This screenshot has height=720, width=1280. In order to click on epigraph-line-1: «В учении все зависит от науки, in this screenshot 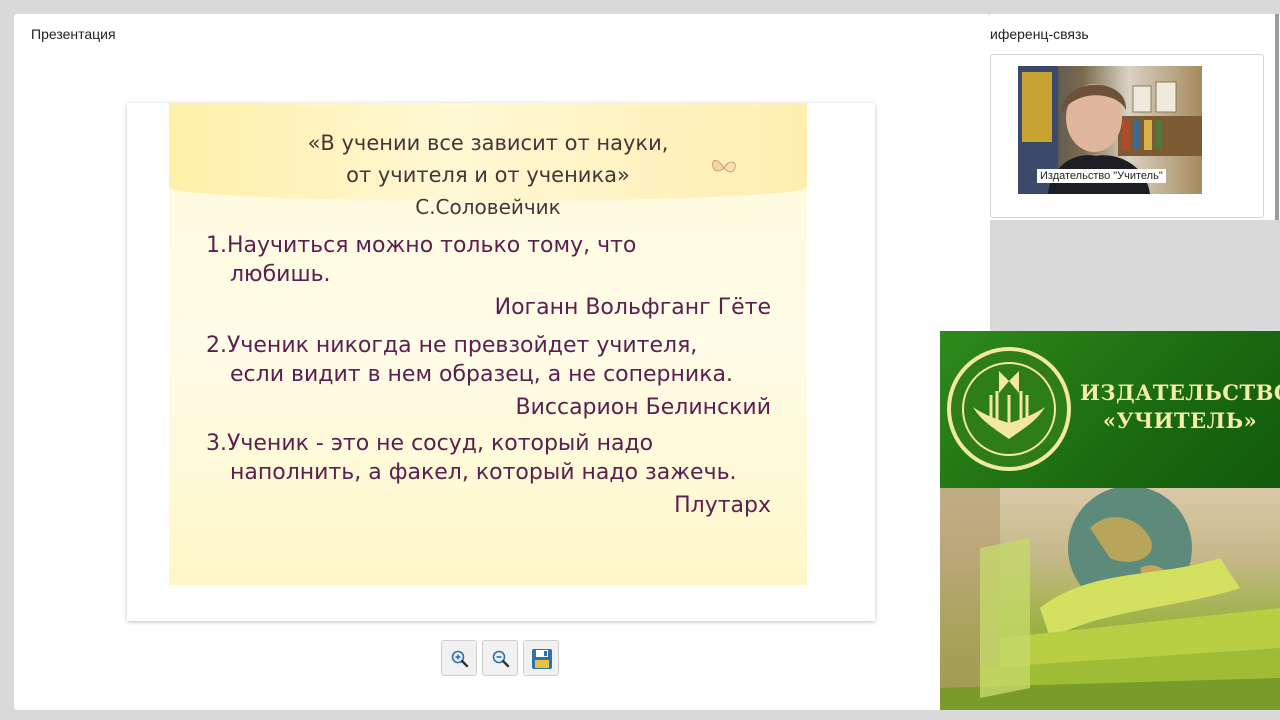, I will do `click(488, 143)`.